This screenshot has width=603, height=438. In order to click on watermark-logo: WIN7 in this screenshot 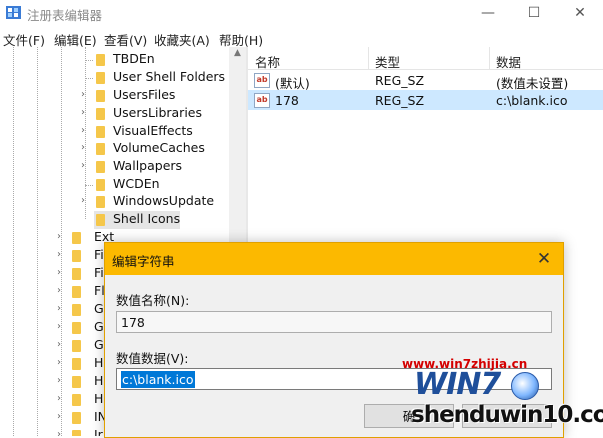, I will do `click(457, 384)`.